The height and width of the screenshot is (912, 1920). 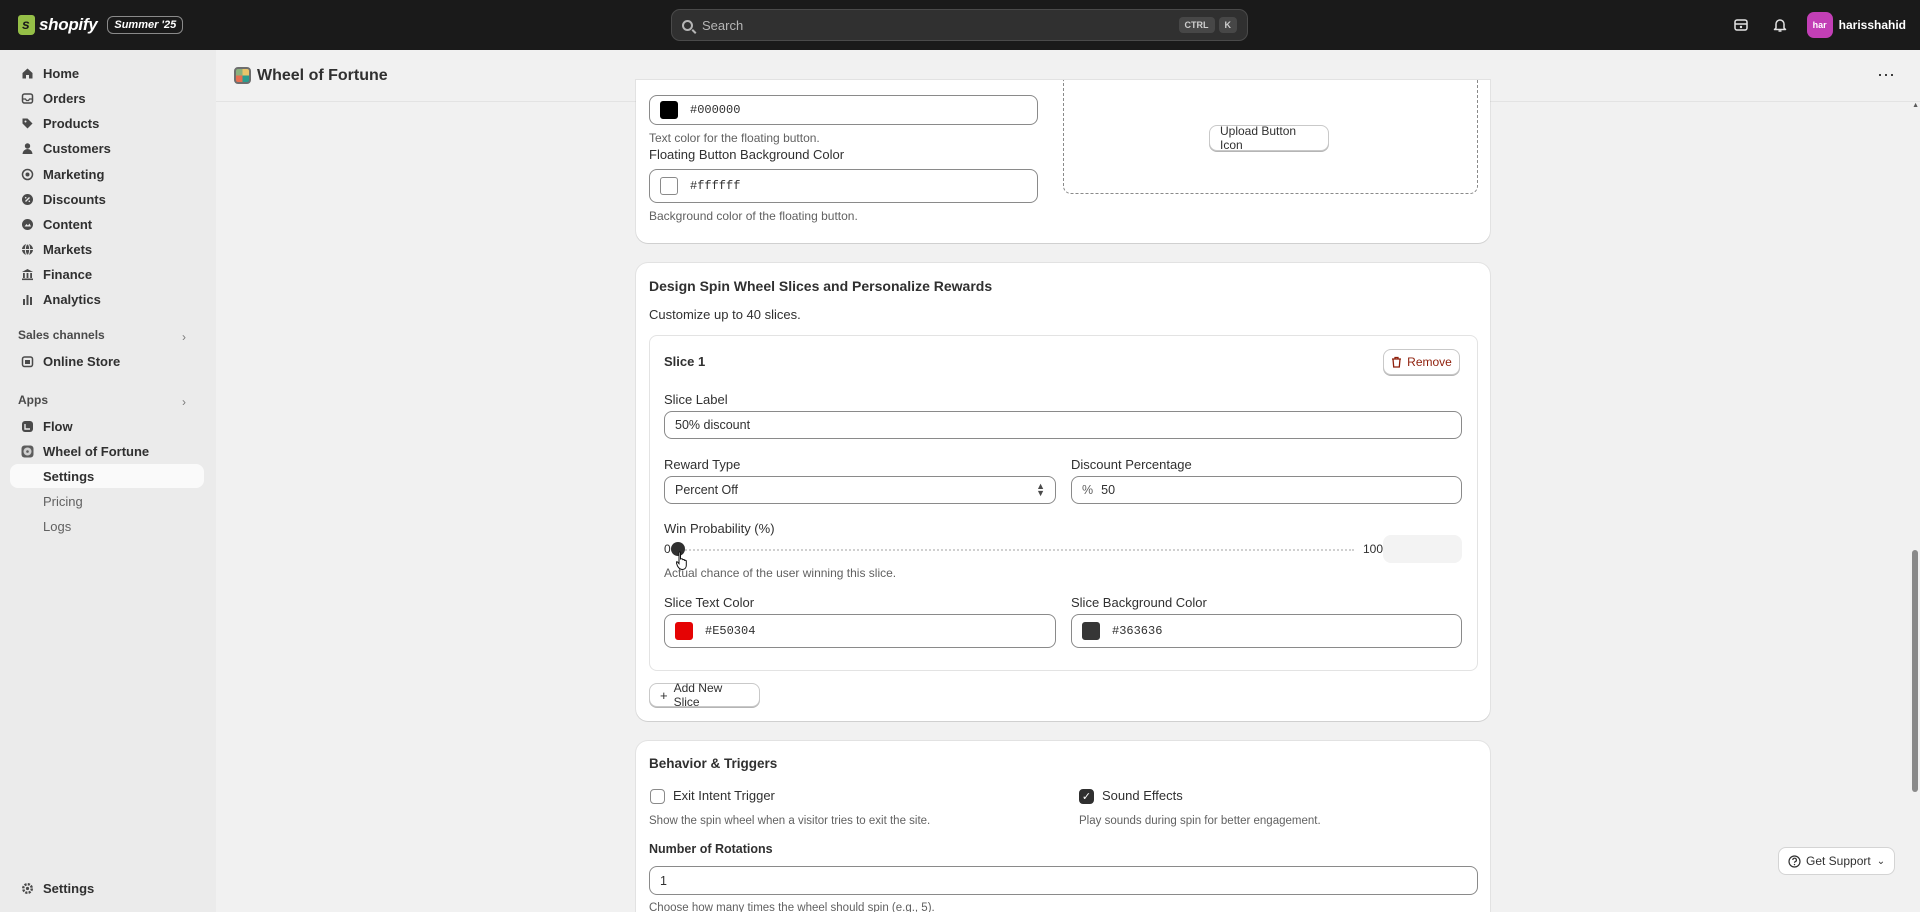 What do you see at coordinates (107, 249) in the screenshot?
I see `sidebar-item-markets: Markets` at bounding box center [107, 249].